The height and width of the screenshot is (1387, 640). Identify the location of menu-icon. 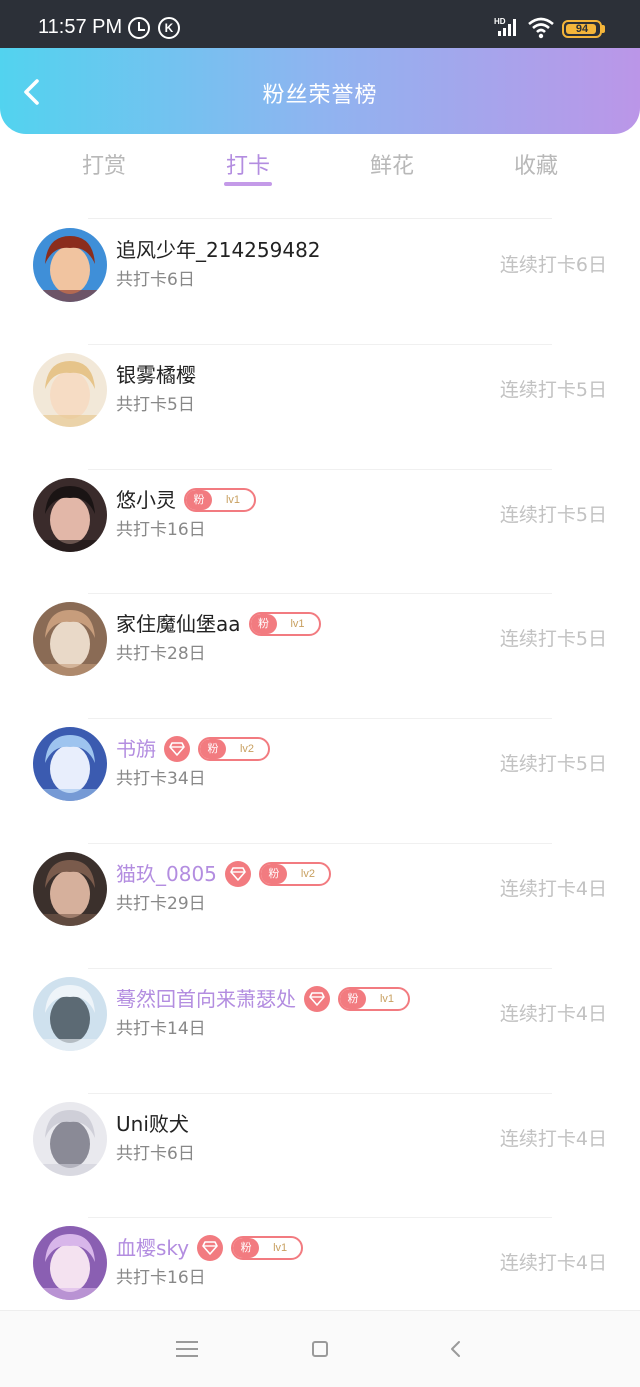
(187, 1349).